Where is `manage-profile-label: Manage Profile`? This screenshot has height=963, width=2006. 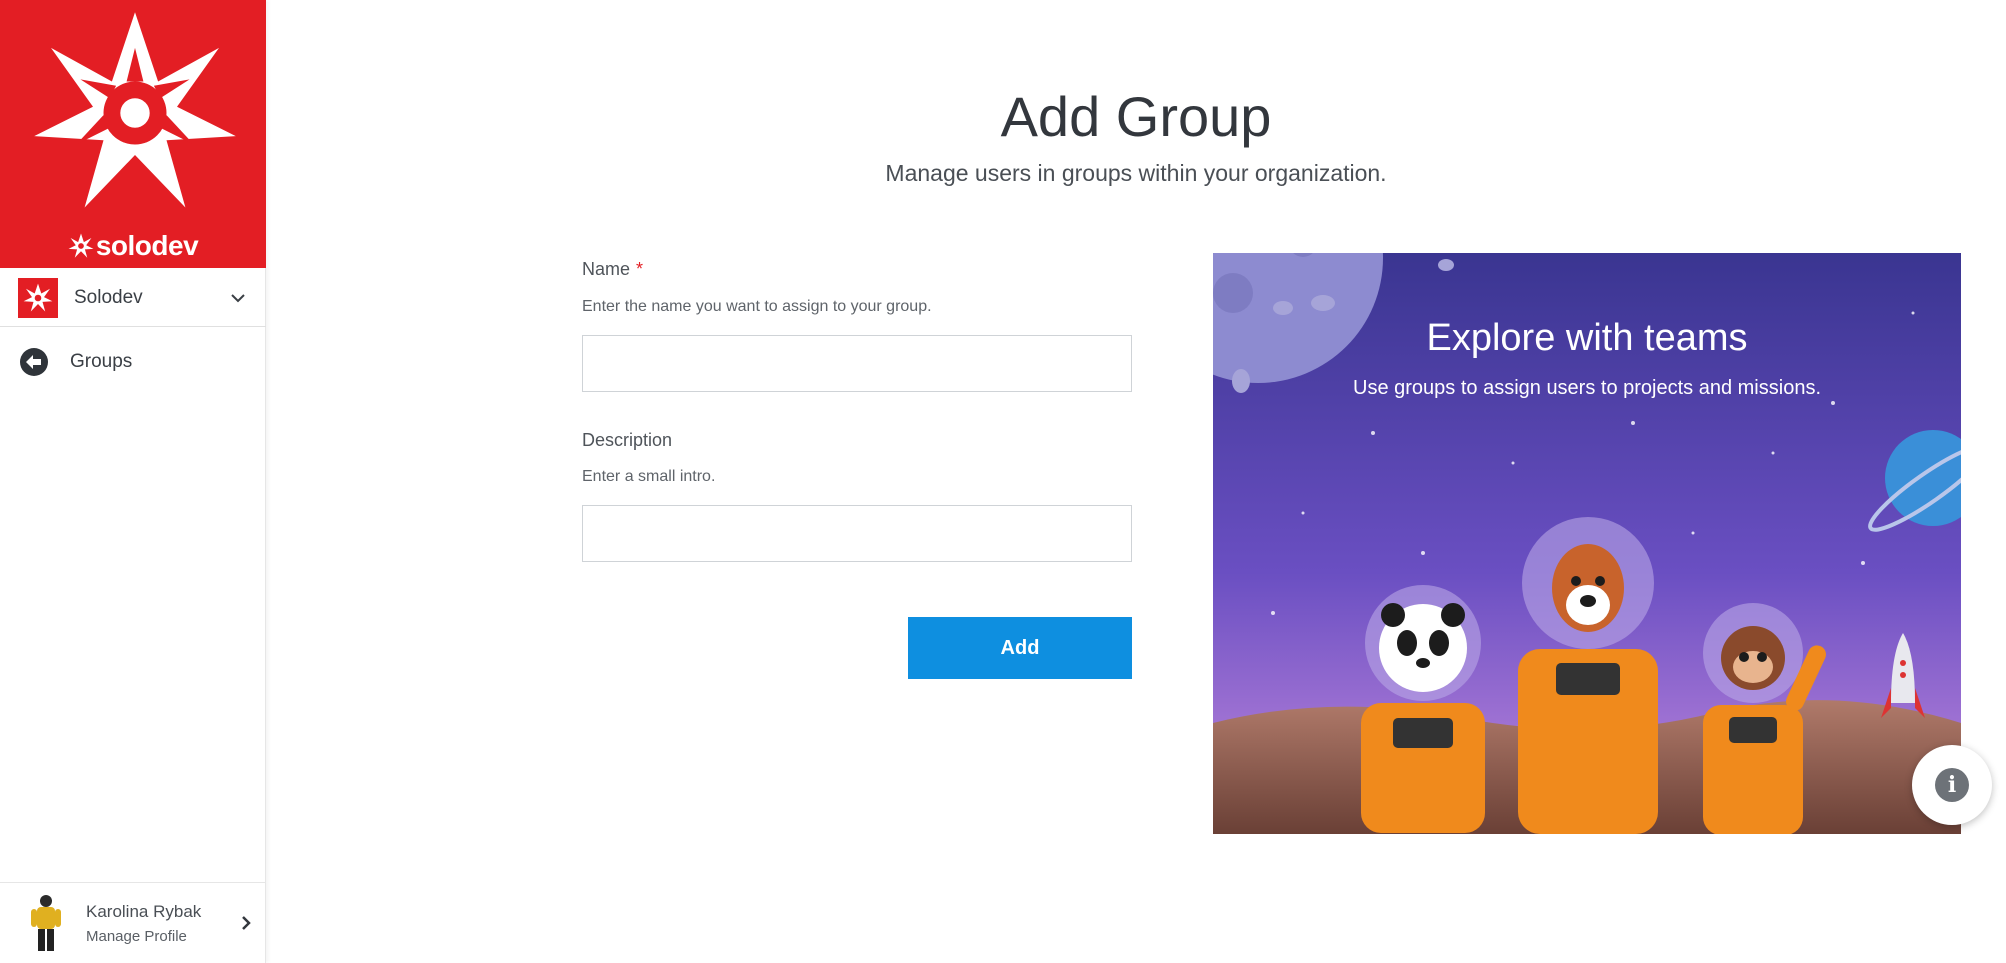 manage-profile-label: Manage Profile is located at coordinates (136, 936).